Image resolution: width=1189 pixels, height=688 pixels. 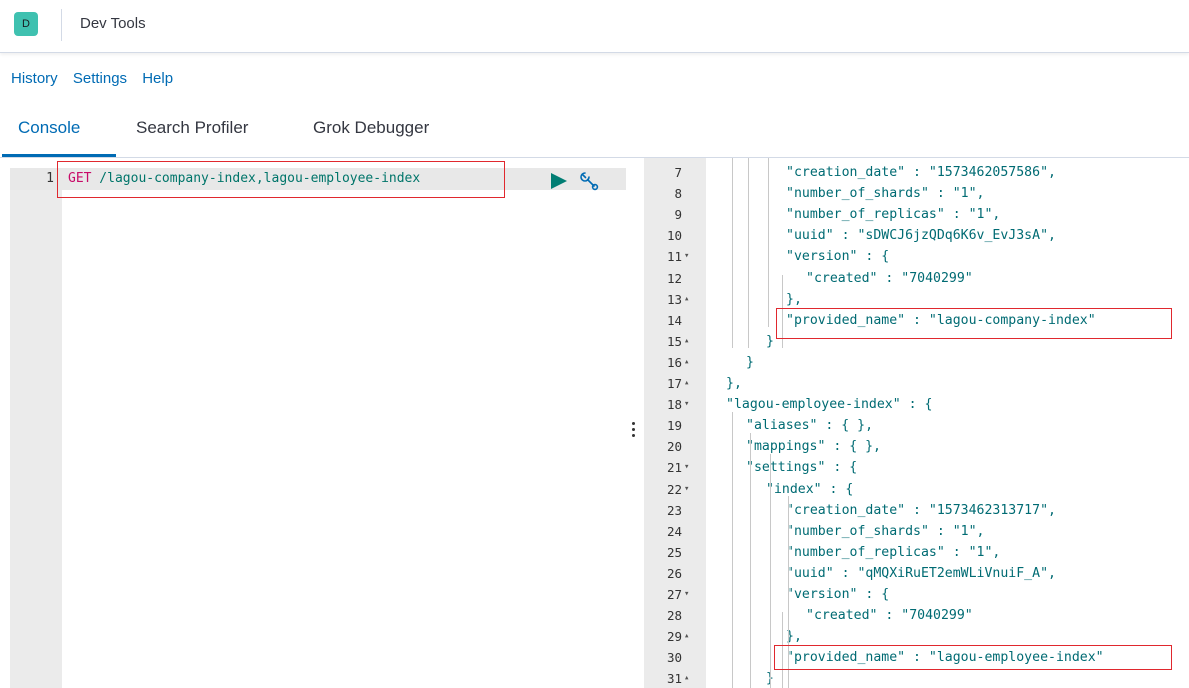 I want to click on output-code: "uuid" : "qMQXiRuET2emWLiVnuiF_A",, so click(x=921, y=573).